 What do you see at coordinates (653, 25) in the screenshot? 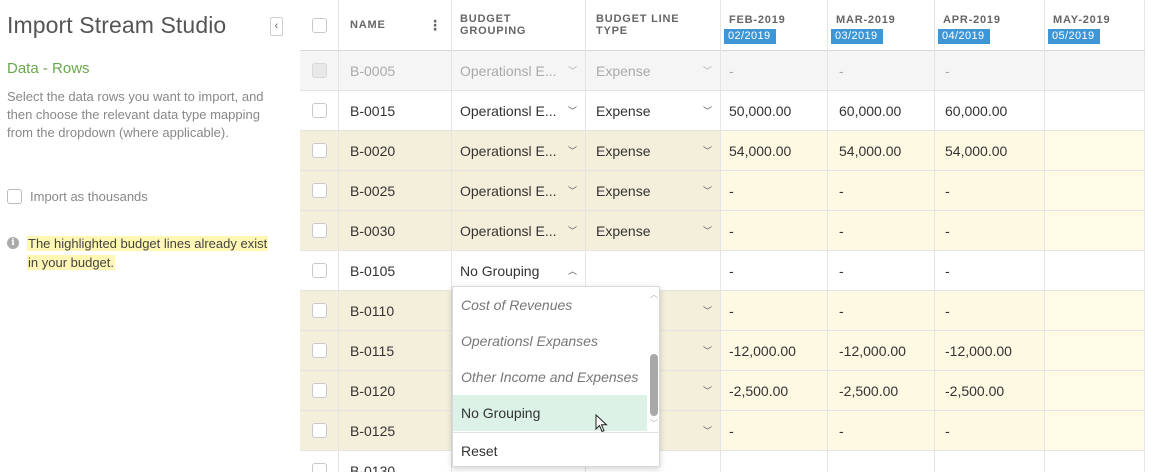
I see `header-budget-line-type: BUDGET LINE TYPE` at bounding box center [653, 25].